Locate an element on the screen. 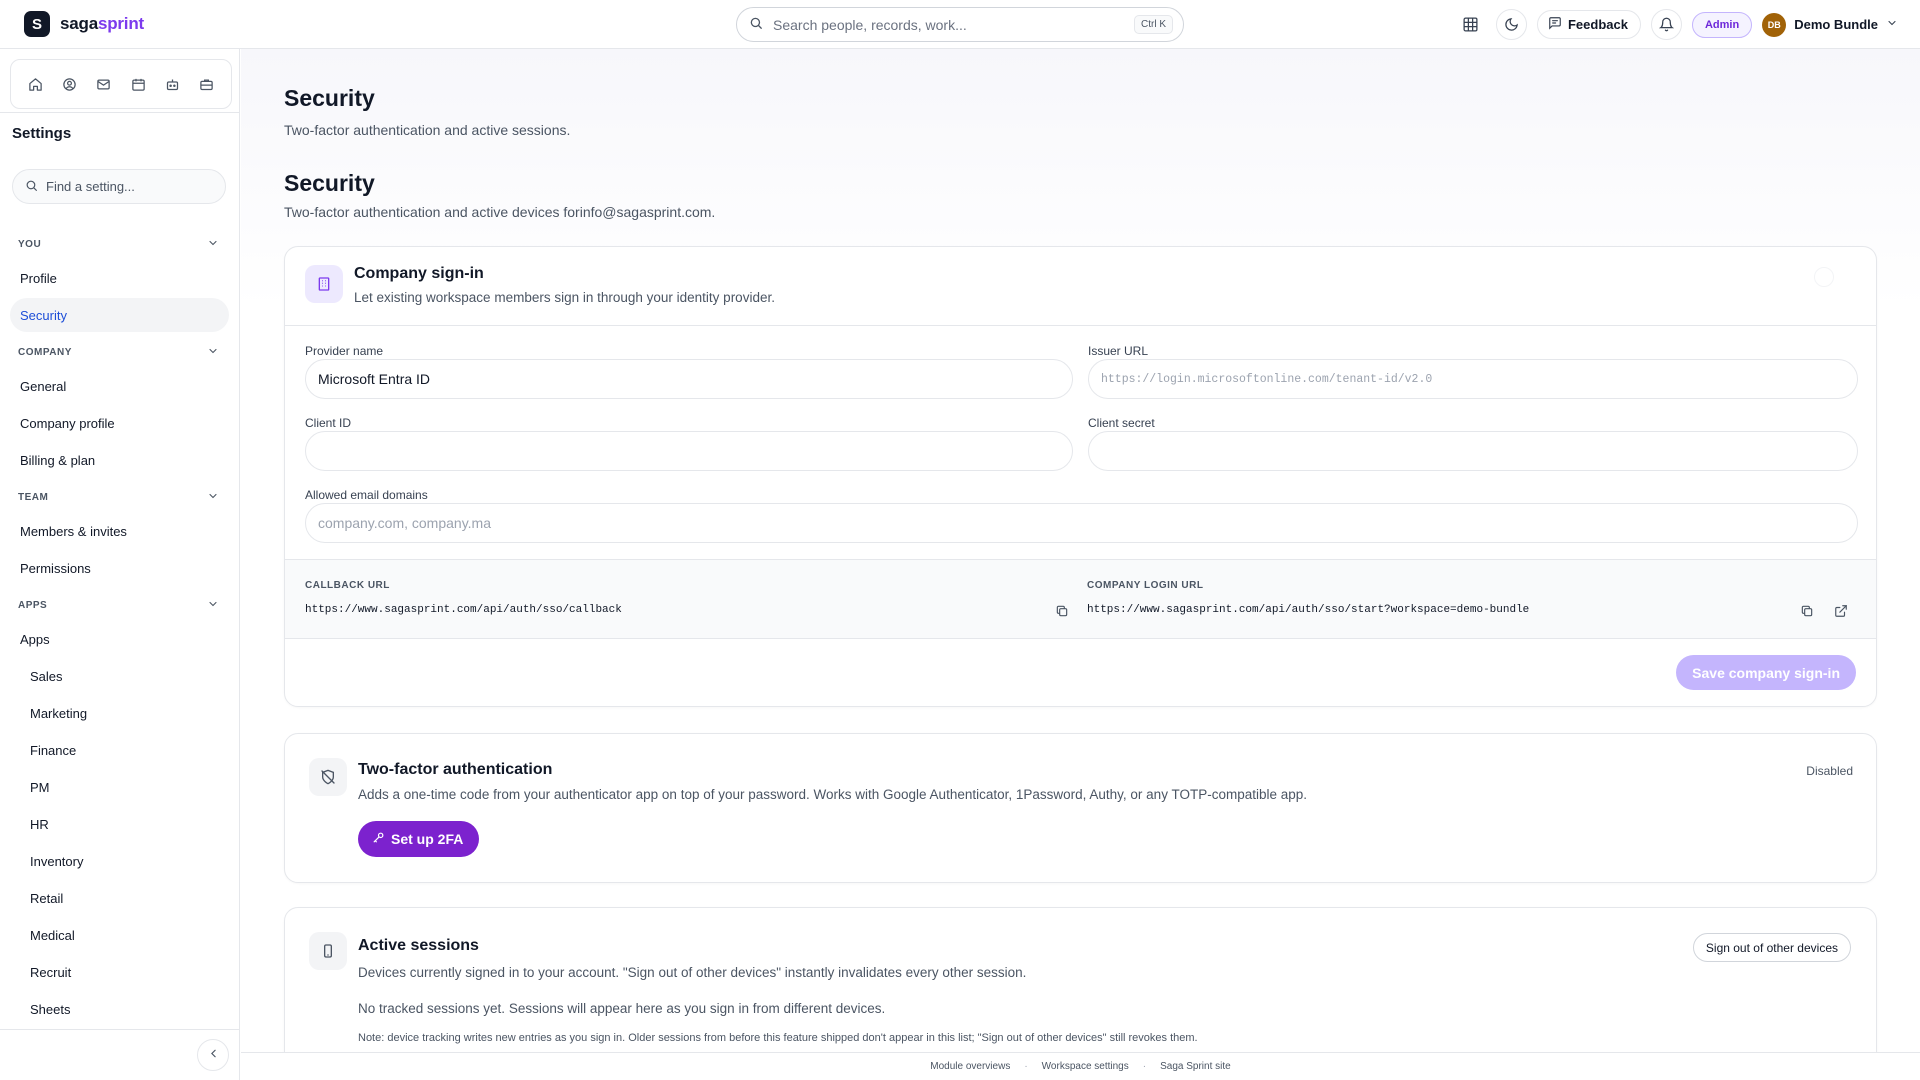  sidebar-item-hr: HR is located at coordinates (119, 824).